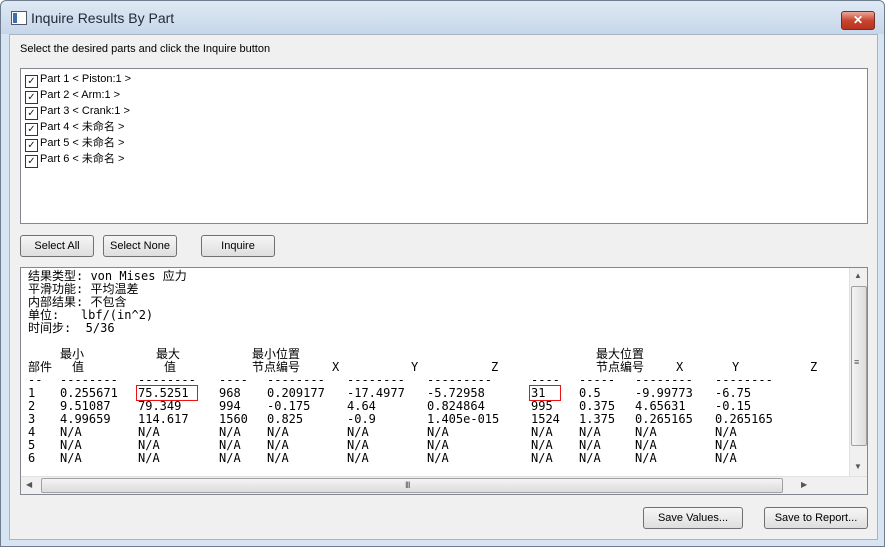 Image resolution: width=885 pixels, height=547 pixels. What do you see at coordinates (19, 18) in the screenshot?
I see `app-icon` at bounding box center [19, 18].